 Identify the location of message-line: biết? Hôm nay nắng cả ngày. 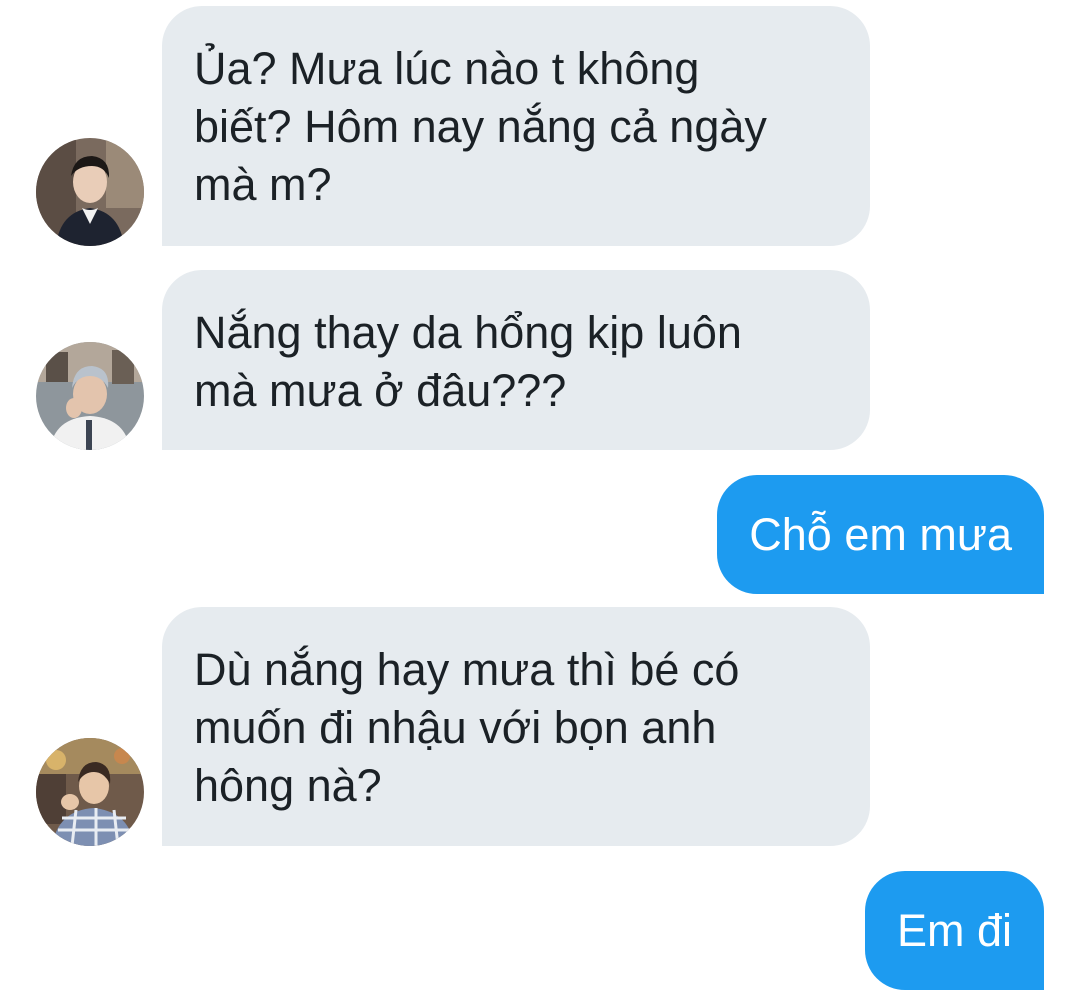
(480, 126).